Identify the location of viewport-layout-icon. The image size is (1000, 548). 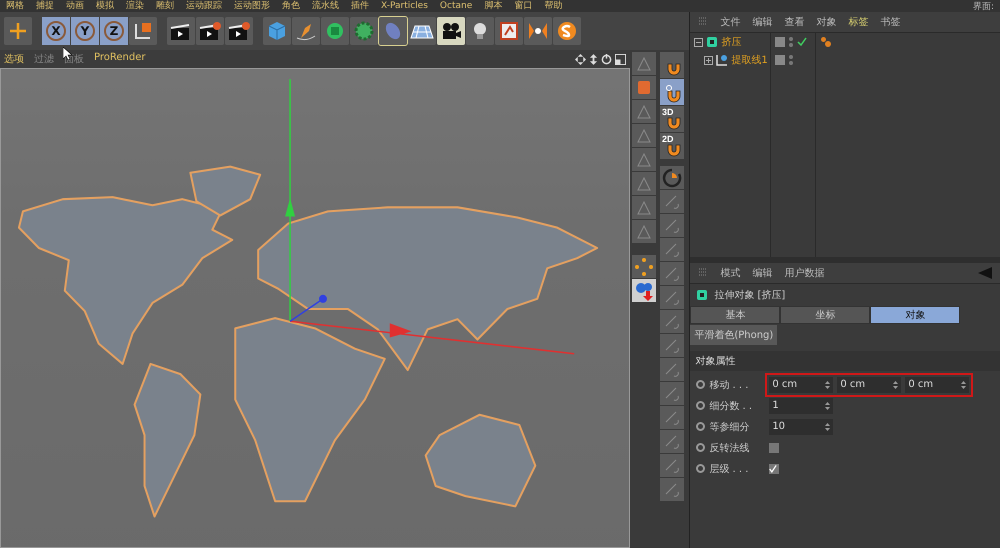
(620, 59).